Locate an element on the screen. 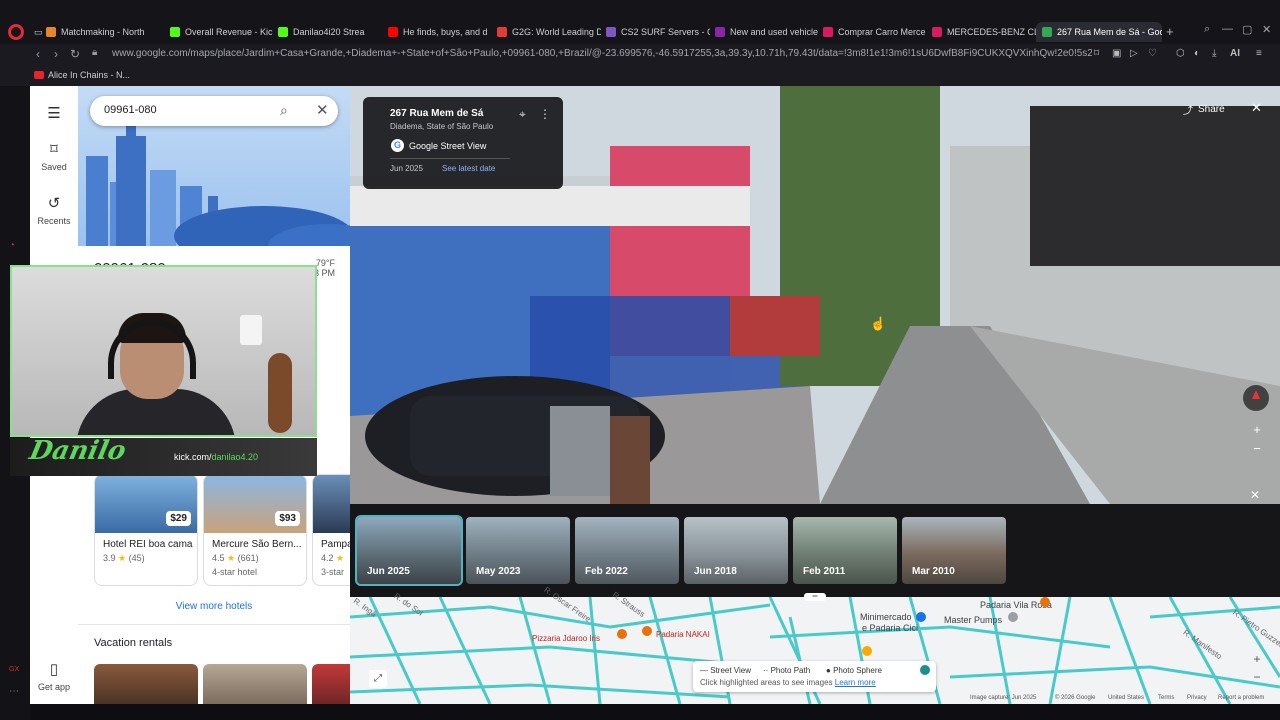 The width and height of the screenshot is (1280, 720). forward-icon: › is located at coordinates (56, 54).